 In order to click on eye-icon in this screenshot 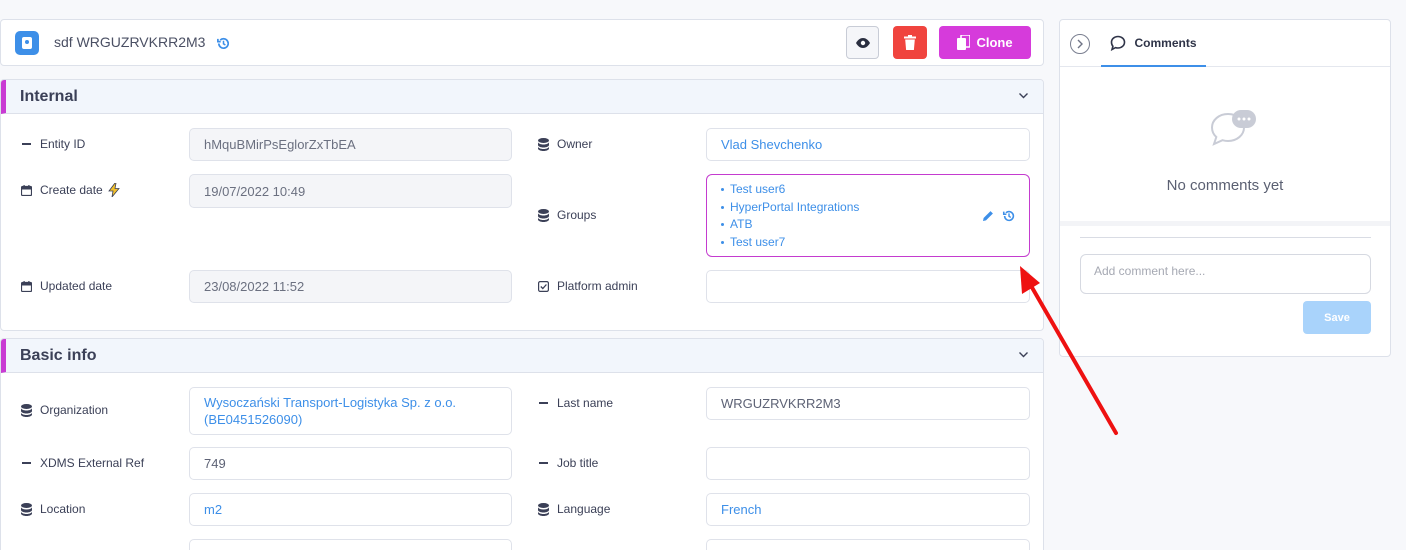, I will do `click(862, 42)`.